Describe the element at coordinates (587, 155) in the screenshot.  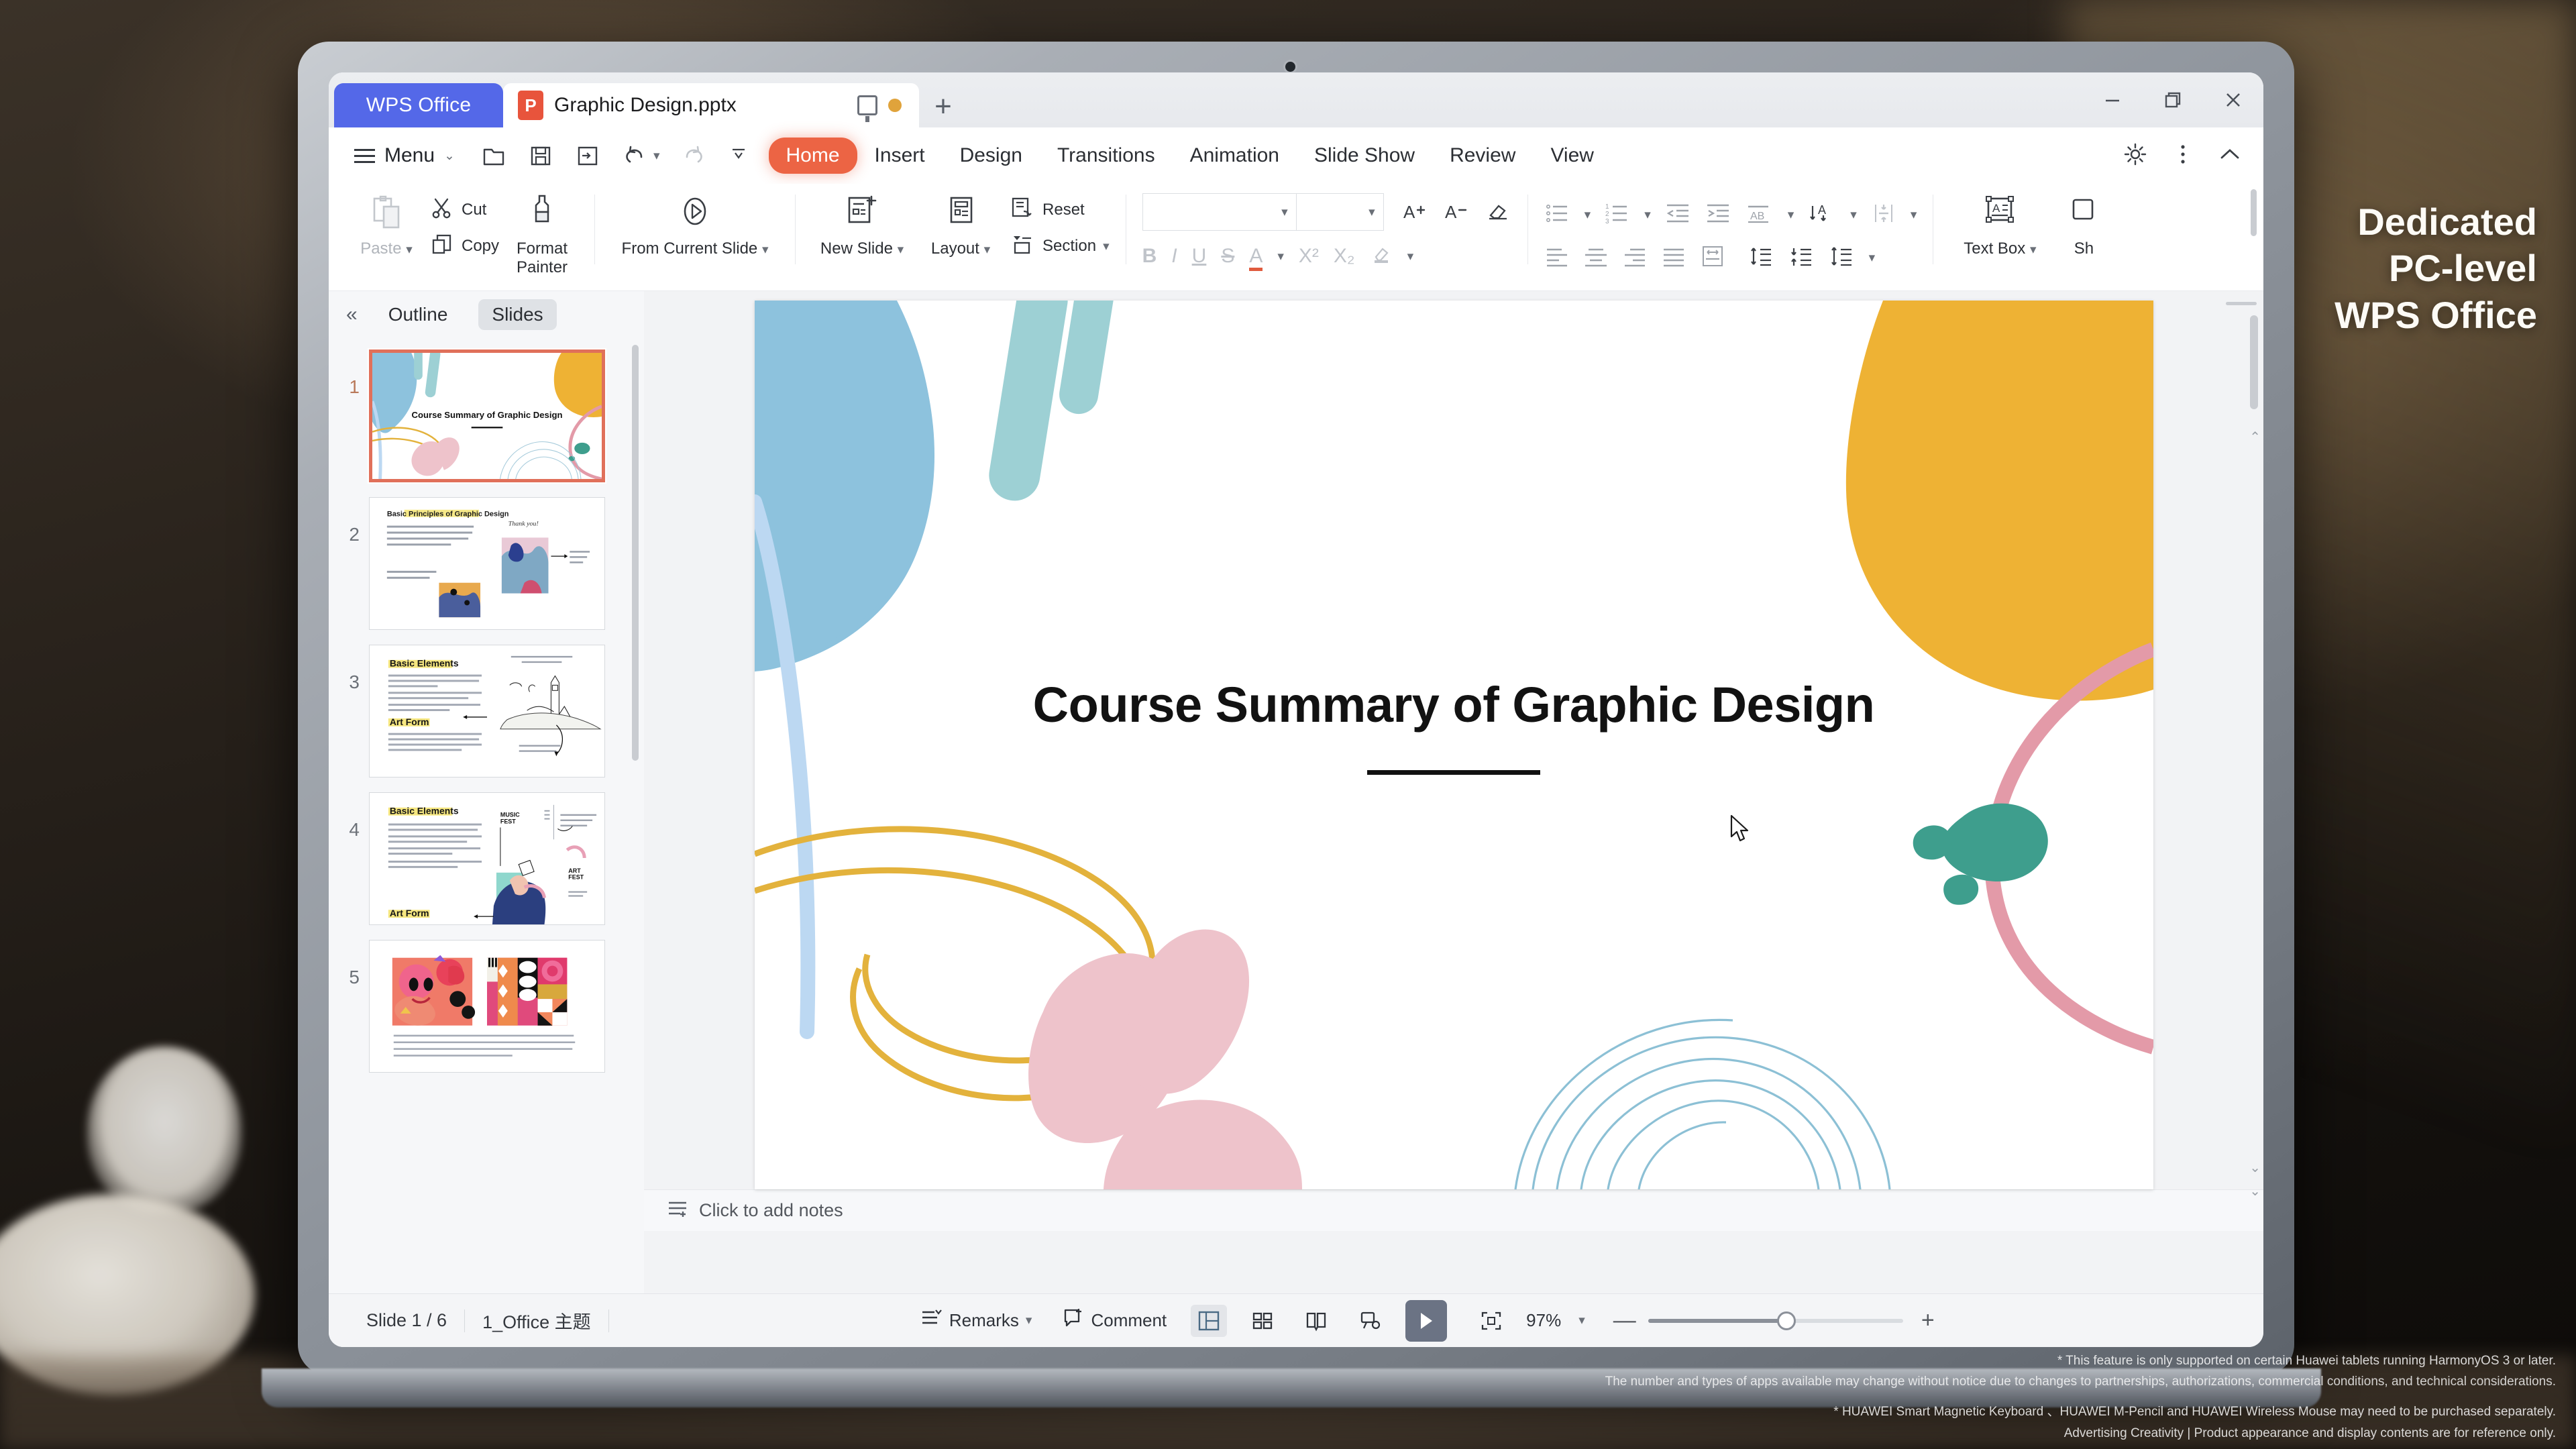
I see `save-as-icon` at that location.